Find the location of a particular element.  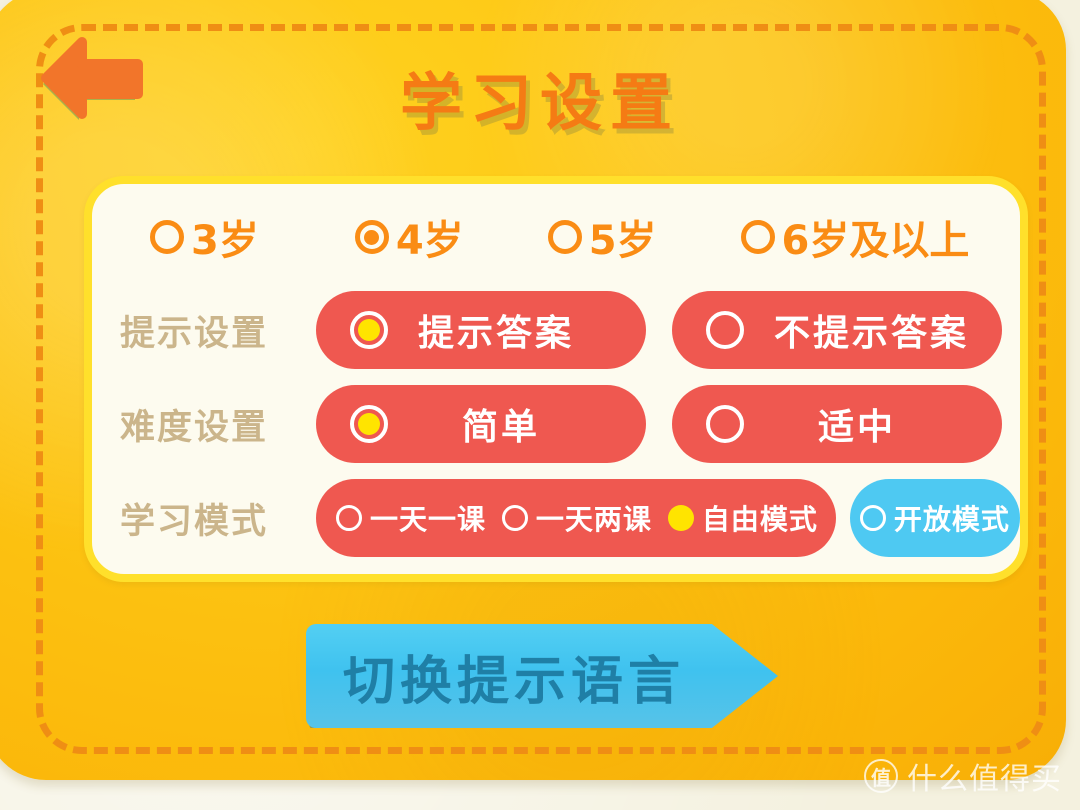

page-title: 学习设置 is located at coordinates (540, 97).